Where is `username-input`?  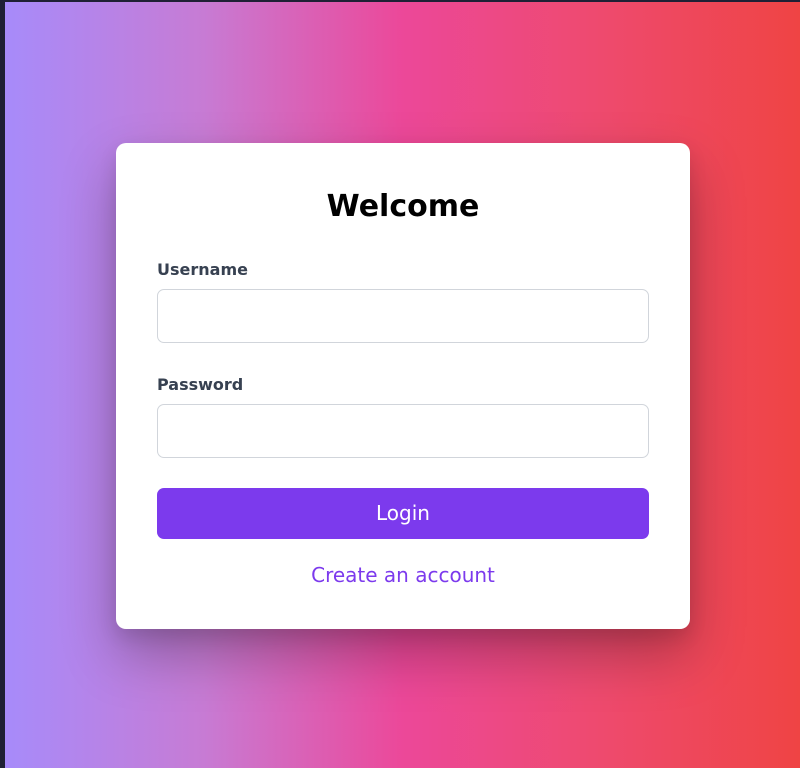 username-input is located at coordinates (403, 316).